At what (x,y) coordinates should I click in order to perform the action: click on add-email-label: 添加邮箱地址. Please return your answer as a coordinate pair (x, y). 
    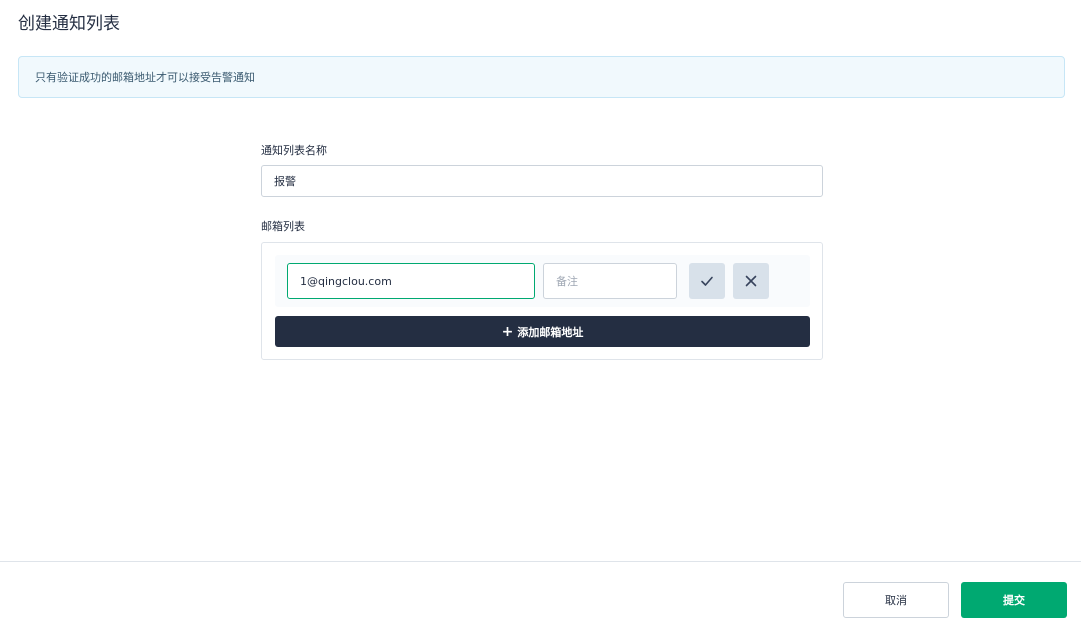
    Looking at the image, I should click on (550, 332).